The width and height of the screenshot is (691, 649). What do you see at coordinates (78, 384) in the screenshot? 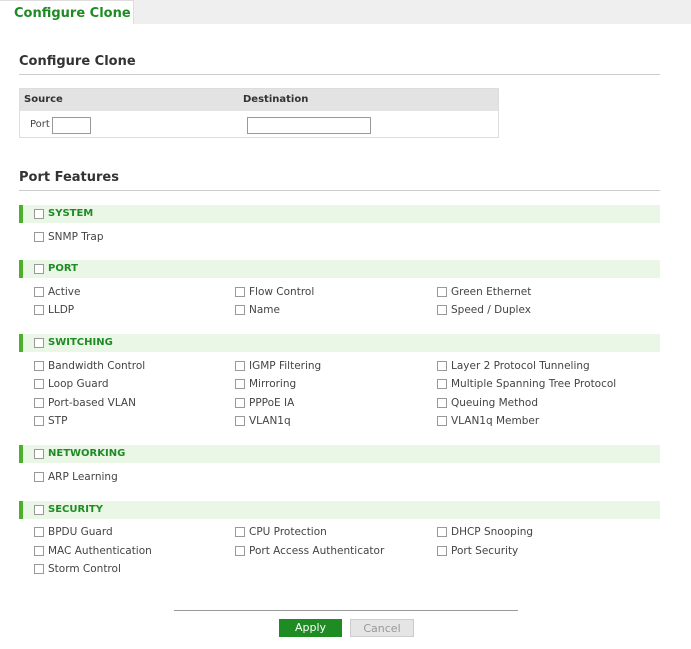
I see `feature-label: Loop Guard` at bounding box center [78, 384].